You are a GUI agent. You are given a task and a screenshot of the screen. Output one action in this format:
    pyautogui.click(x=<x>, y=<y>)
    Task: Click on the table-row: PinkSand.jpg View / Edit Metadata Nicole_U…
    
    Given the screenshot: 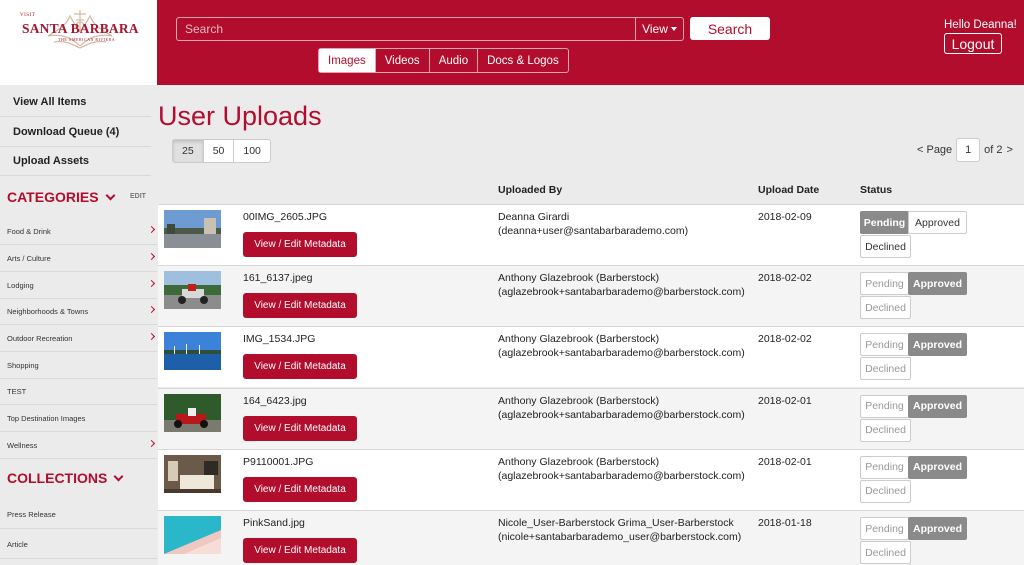 What is the action you would take?
    pyautogui.click(x=591, y=537)
    